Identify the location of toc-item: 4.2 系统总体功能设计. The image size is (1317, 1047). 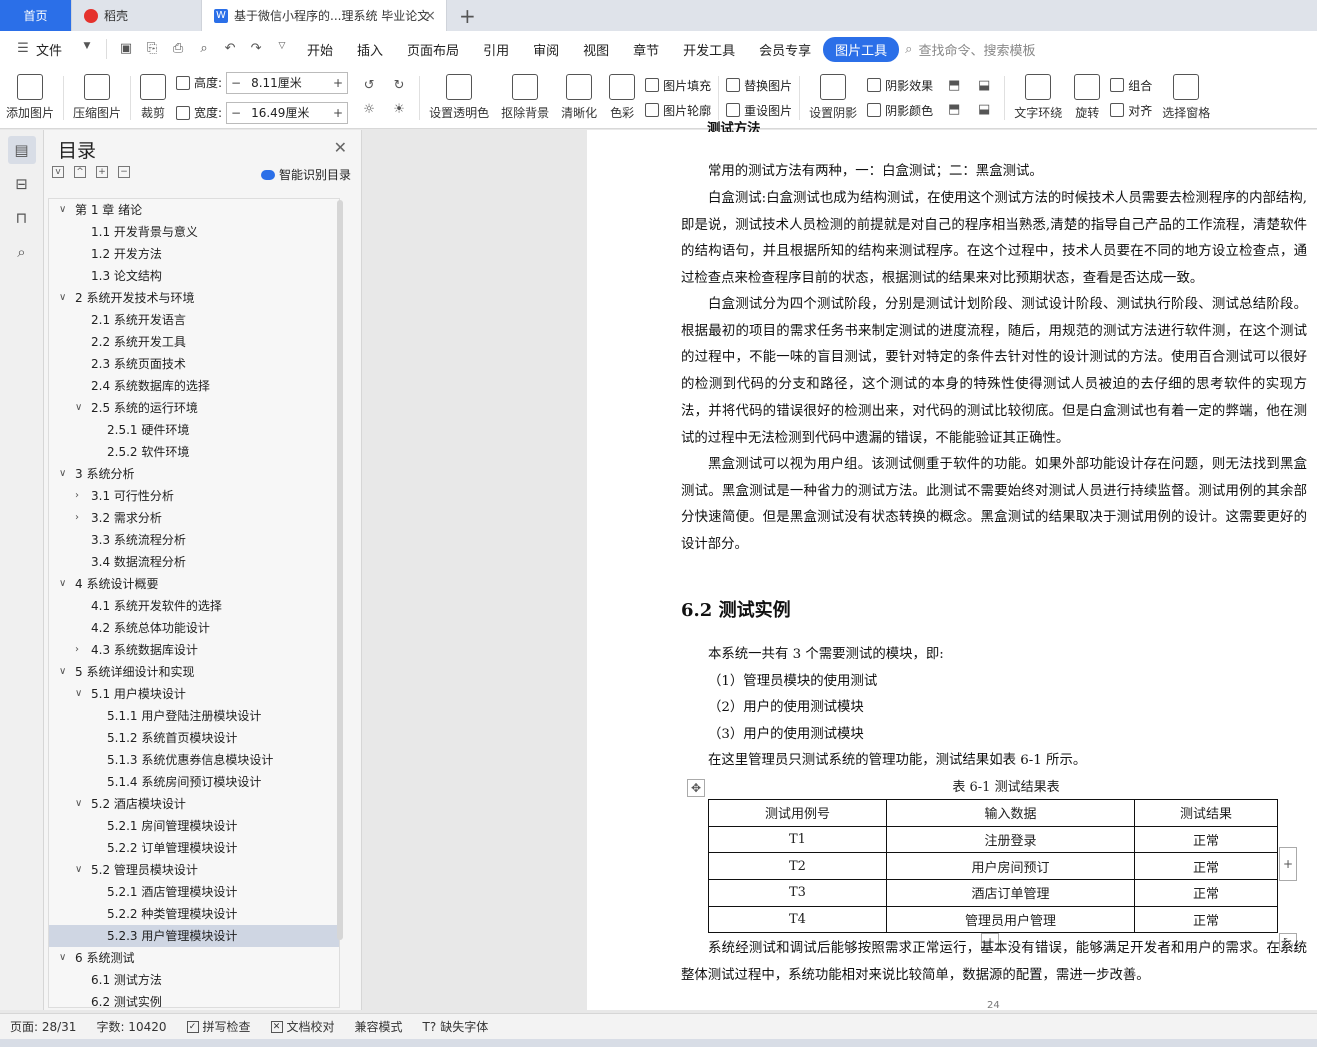
(194, 628).